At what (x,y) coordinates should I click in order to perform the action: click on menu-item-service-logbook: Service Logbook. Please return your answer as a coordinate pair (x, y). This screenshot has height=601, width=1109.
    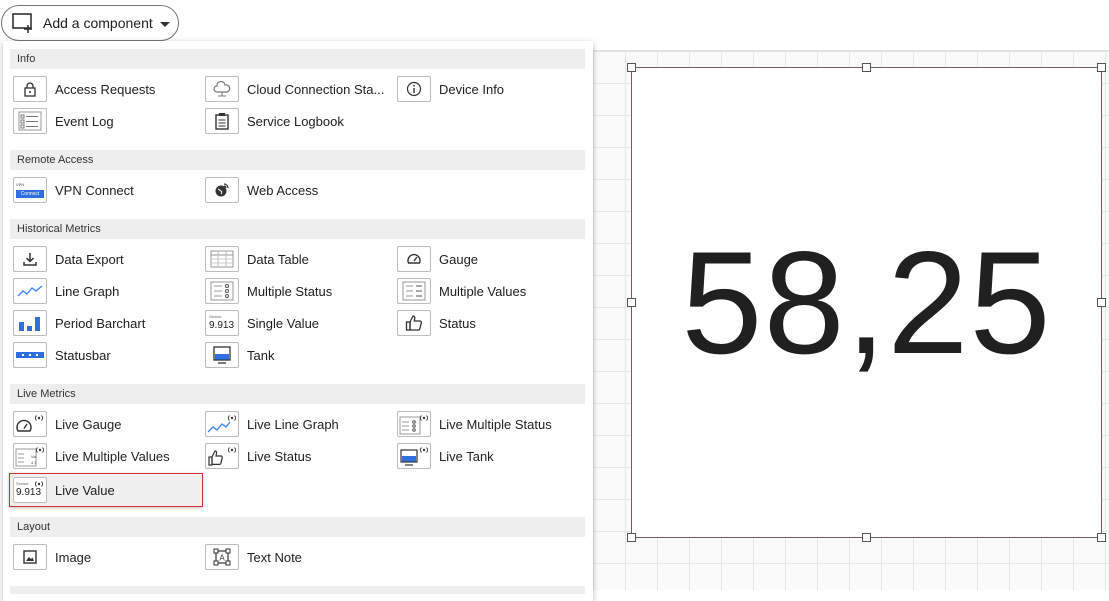
    Looking at the image, I should click on (274, 121).